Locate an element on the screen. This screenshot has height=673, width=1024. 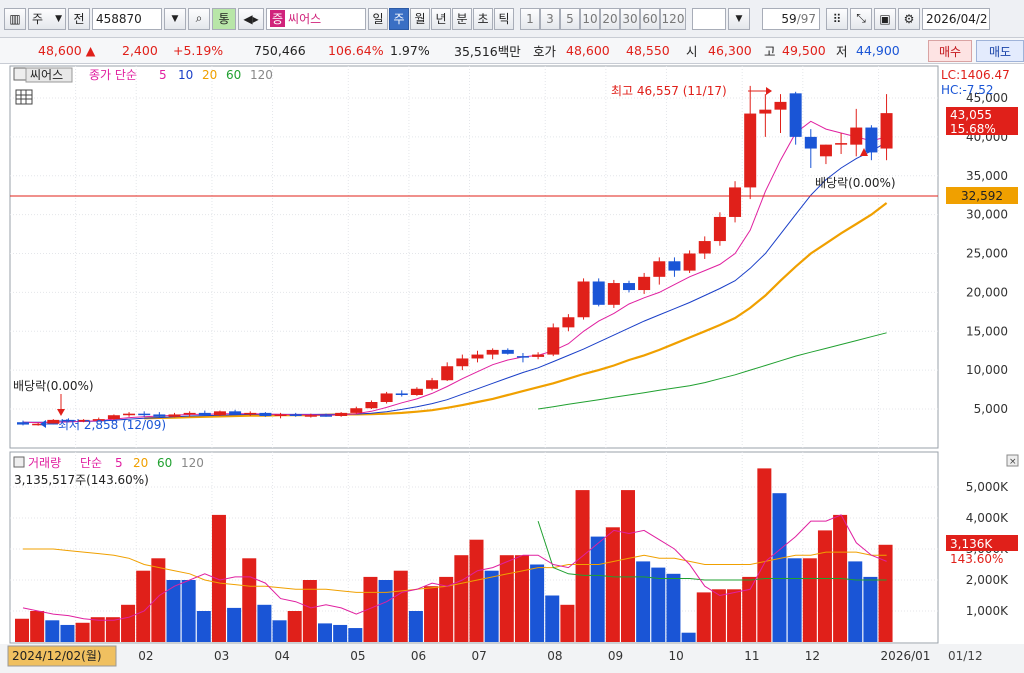
tab-minute: 분 is located at coordinates (462, 18).